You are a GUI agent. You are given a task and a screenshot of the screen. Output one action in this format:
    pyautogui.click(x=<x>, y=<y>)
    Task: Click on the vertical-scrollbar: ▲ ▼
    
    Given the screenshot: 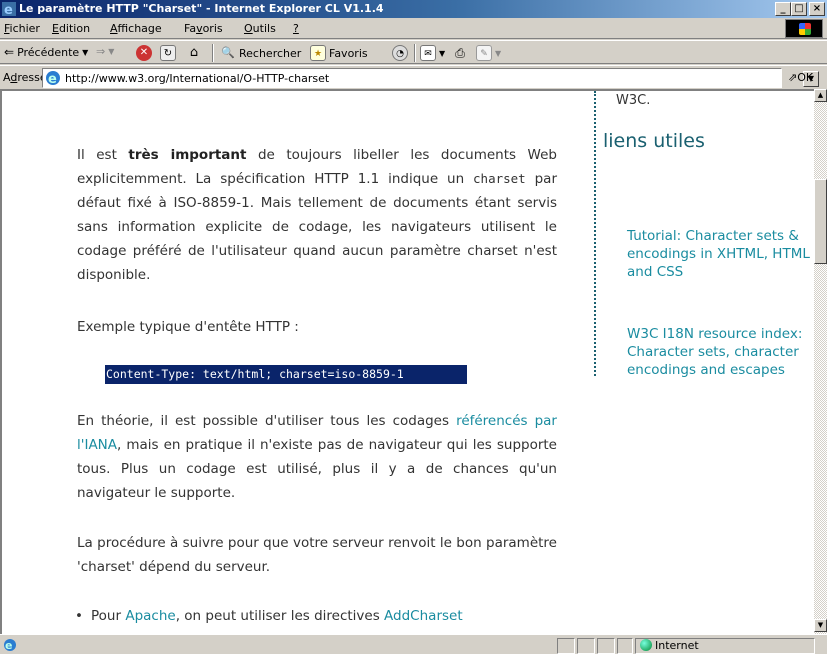 What is the action you would take?
    pyautogui.click(x=820, y=361)
    